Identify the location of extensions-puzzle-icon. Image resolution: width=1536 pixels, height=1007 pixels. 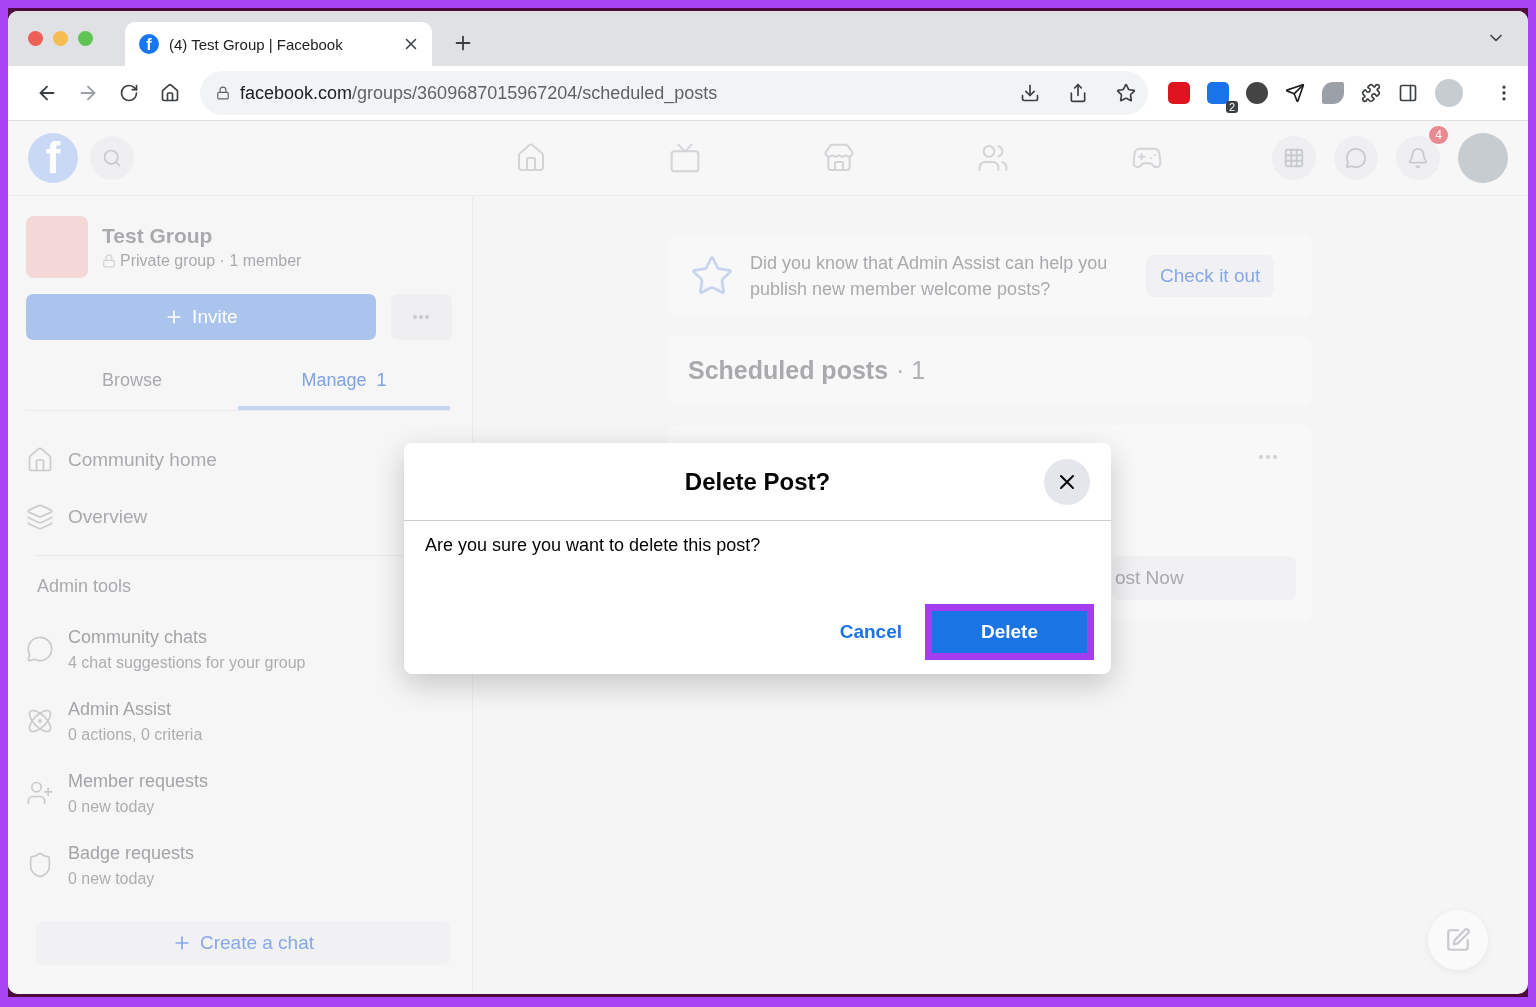
(1371, 93).